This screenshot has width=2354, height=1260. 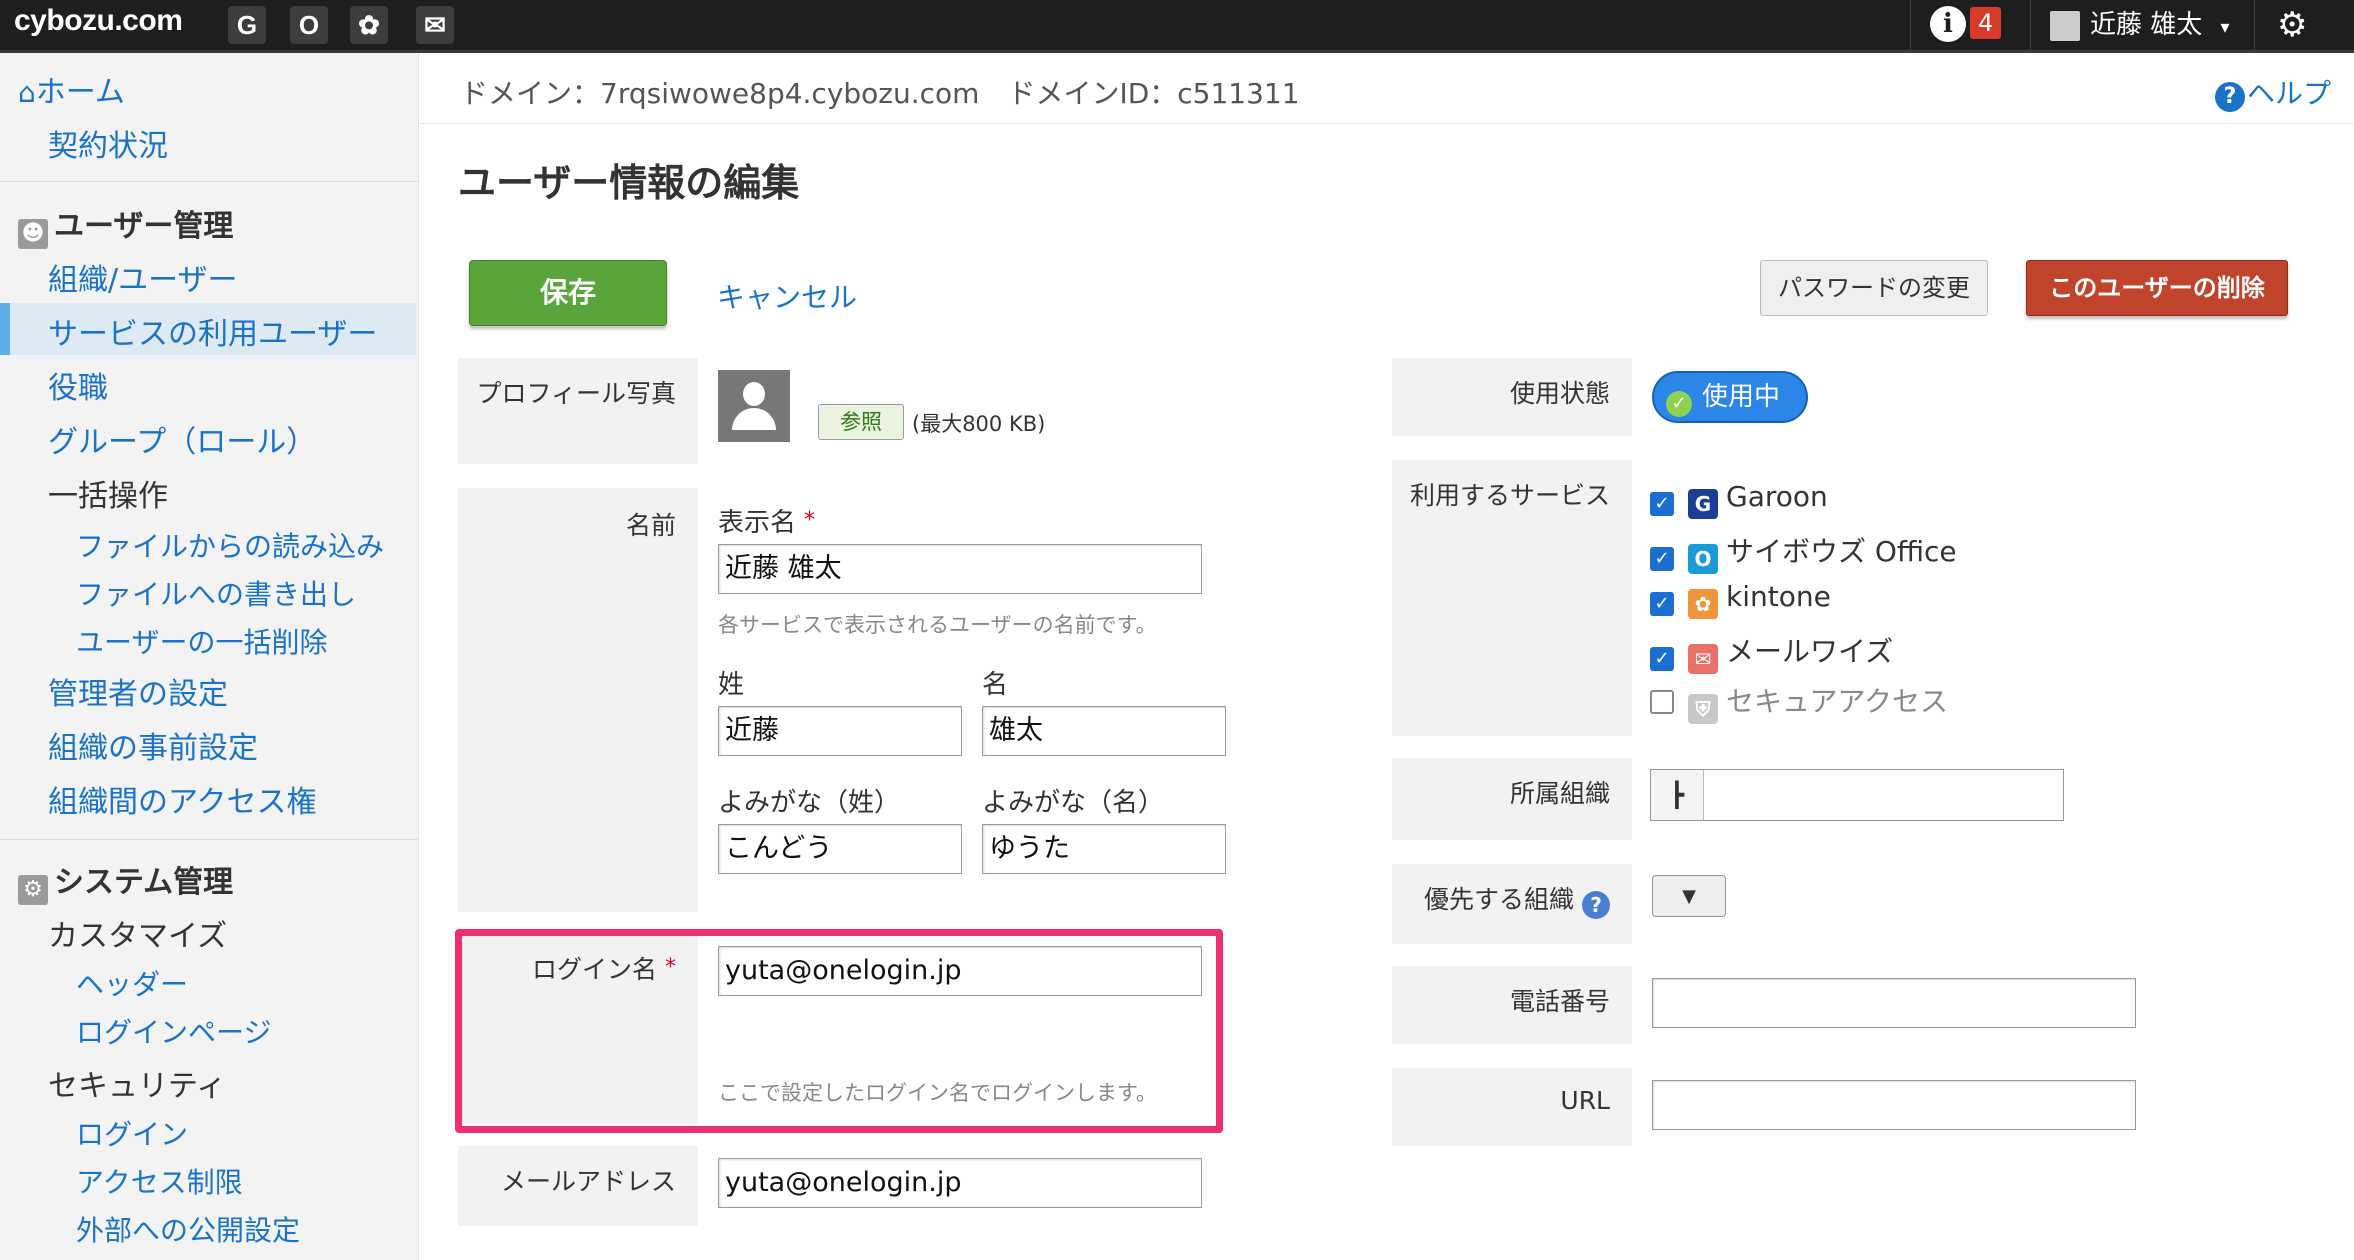 I want to click on notification-badge: 4, so click(x=1986, y=23).